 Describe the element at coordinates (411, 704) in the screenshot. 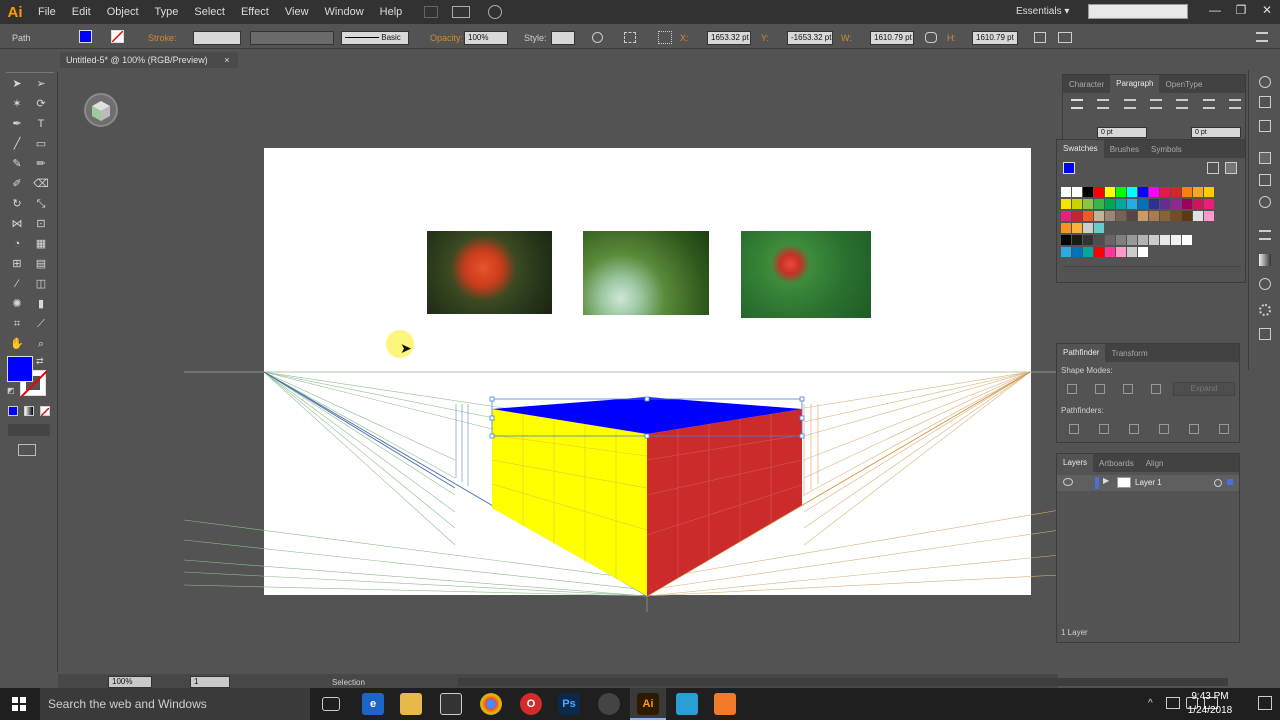

I see `file-explorer-icon` at that location.